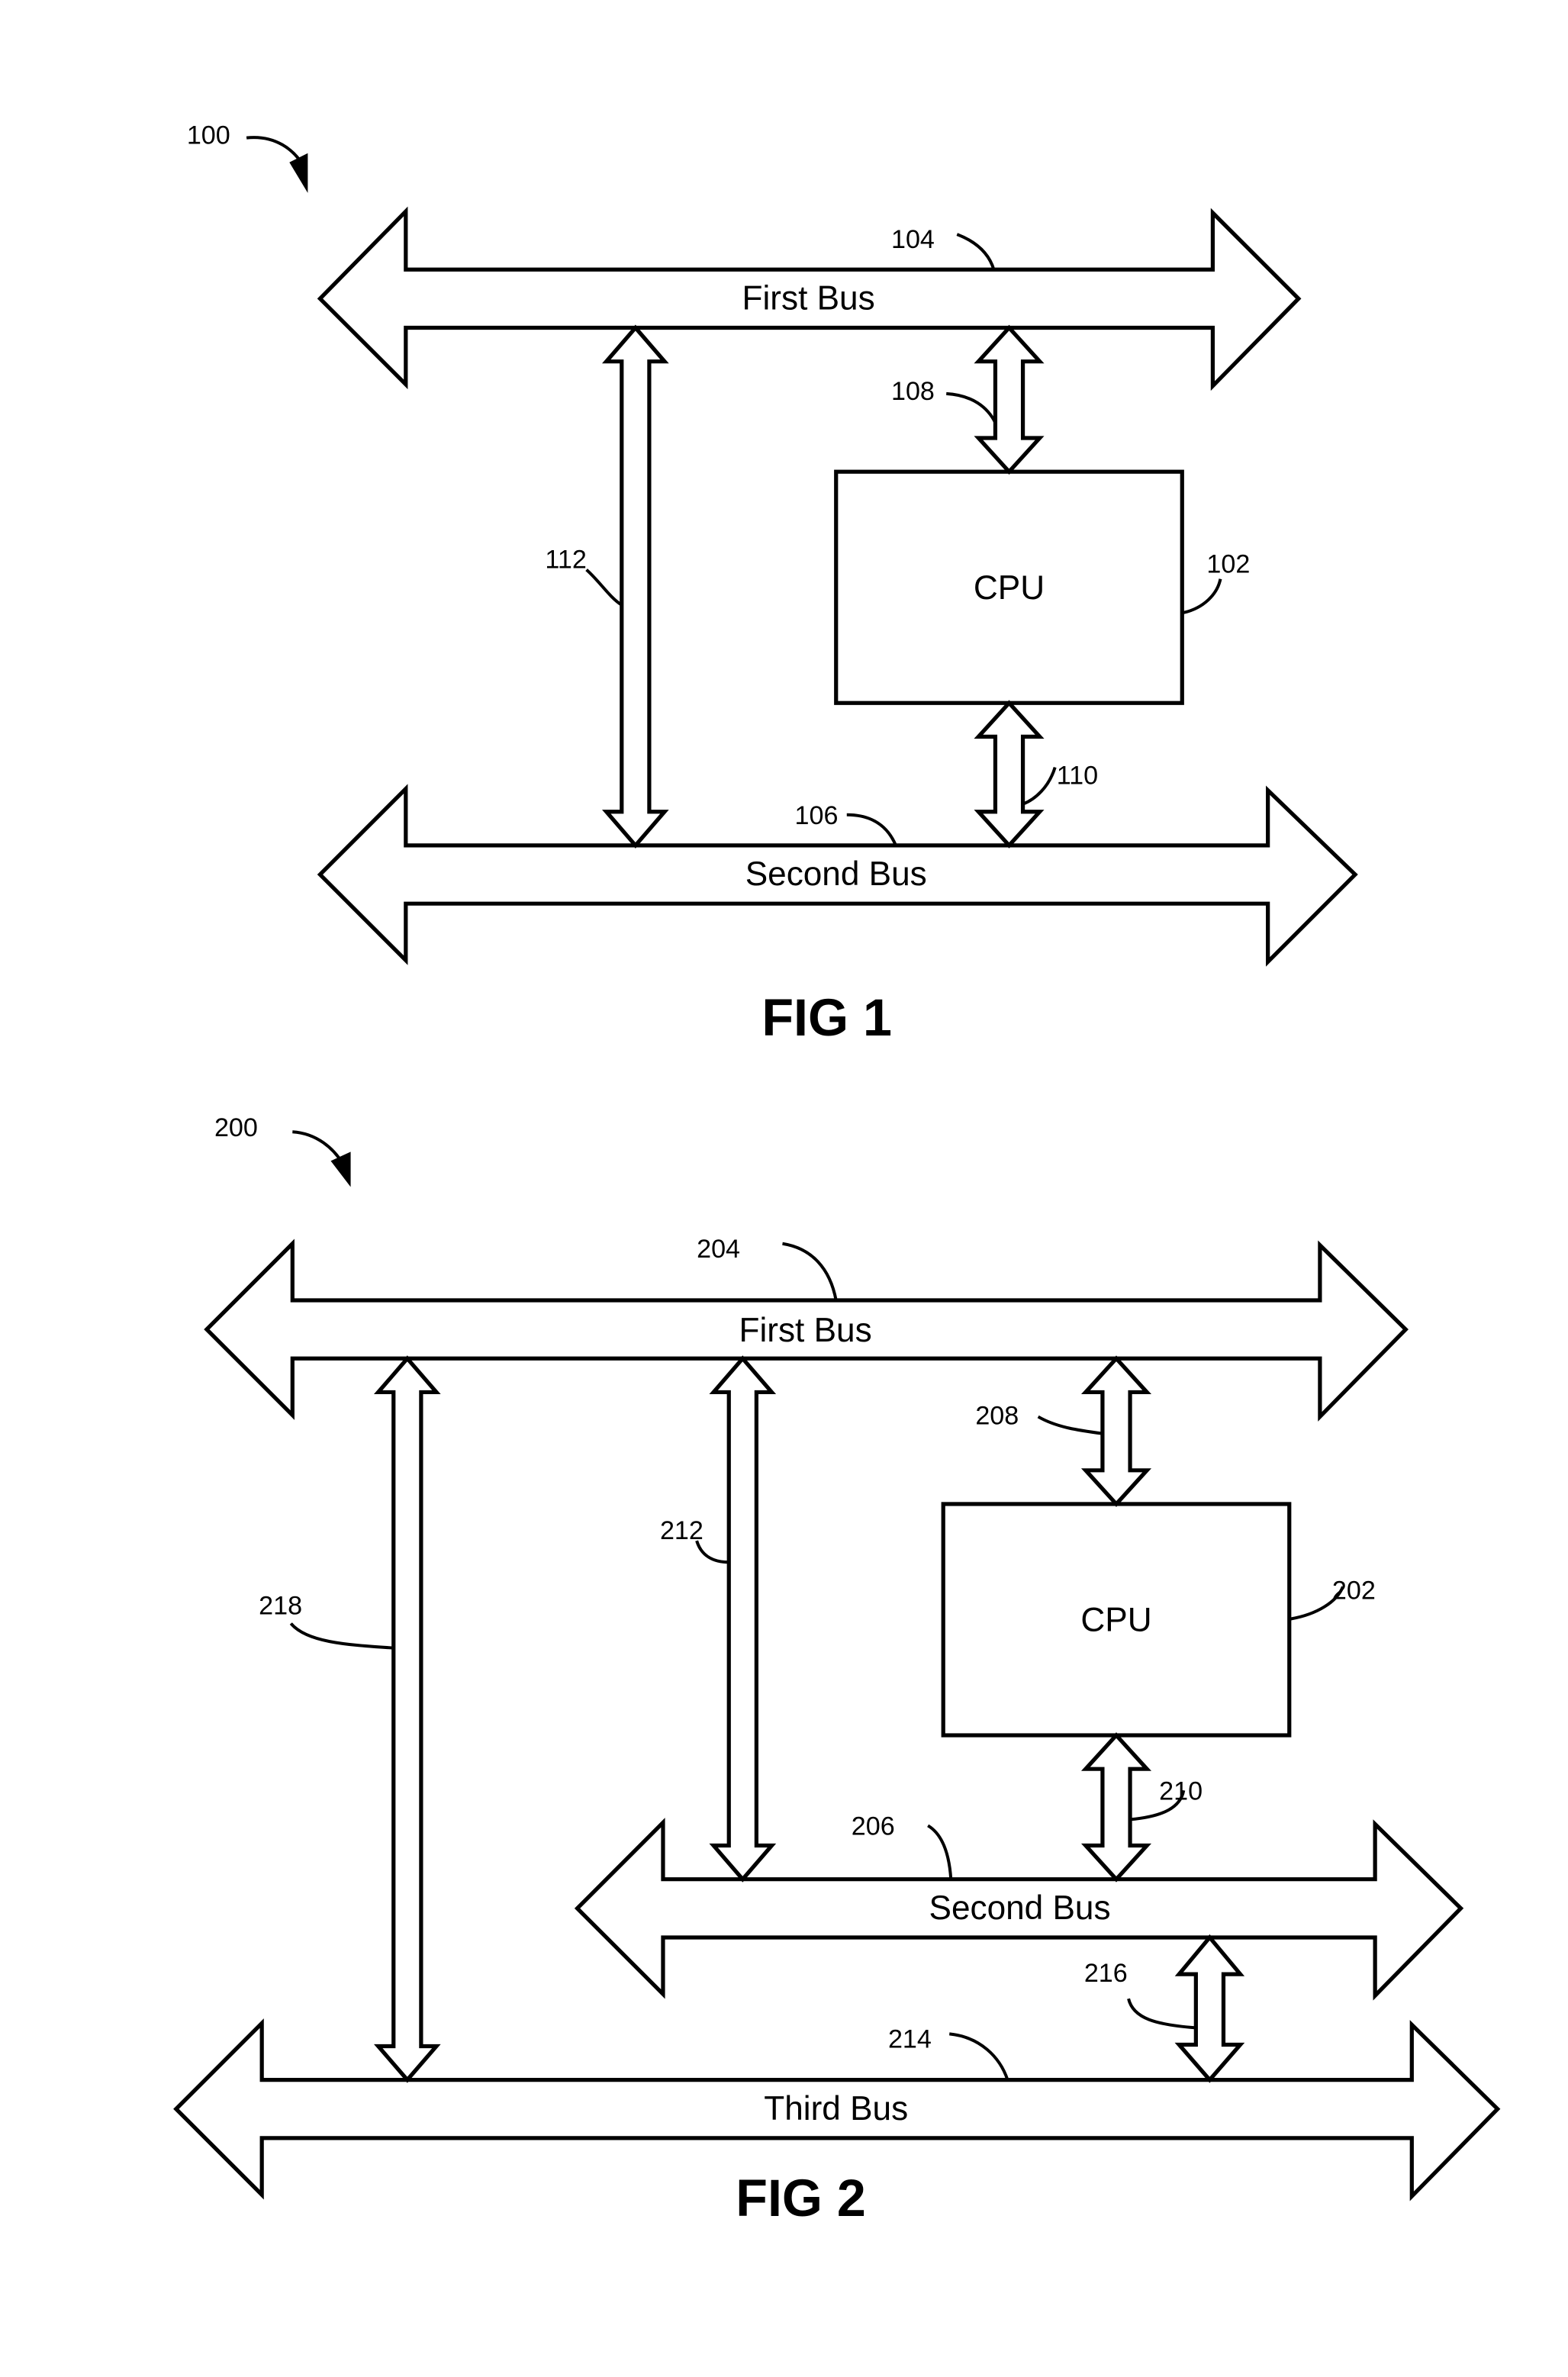 The image size is (1568, 2377). What do you see at coordinates (743, 1619) in the screenshot?
I see `link-212-arrow` at bounding box center [743, 1619].